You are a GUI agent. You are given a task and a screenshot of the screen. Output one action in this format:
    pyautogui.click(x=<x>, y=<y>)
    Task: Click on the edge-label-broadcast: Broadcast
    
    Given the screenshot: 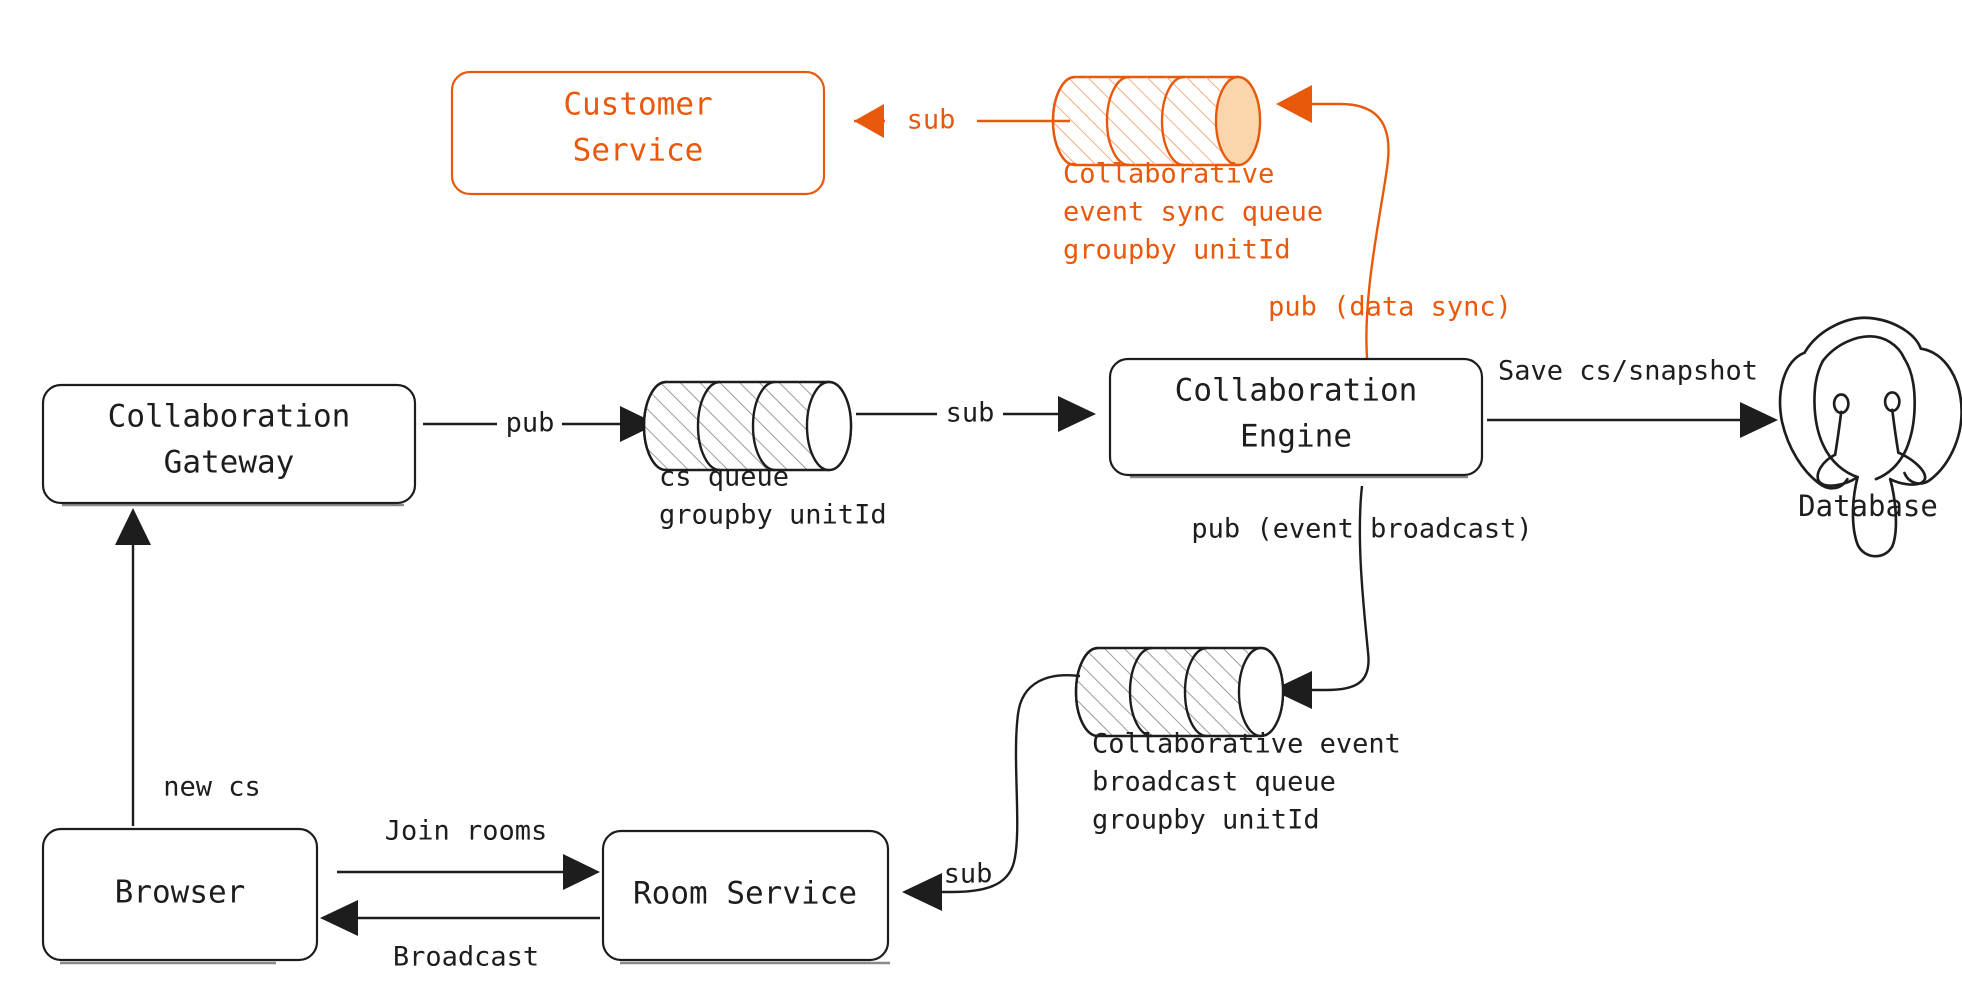 What is the action you would take?
    pyautogui.click(x=466, y=957)
    